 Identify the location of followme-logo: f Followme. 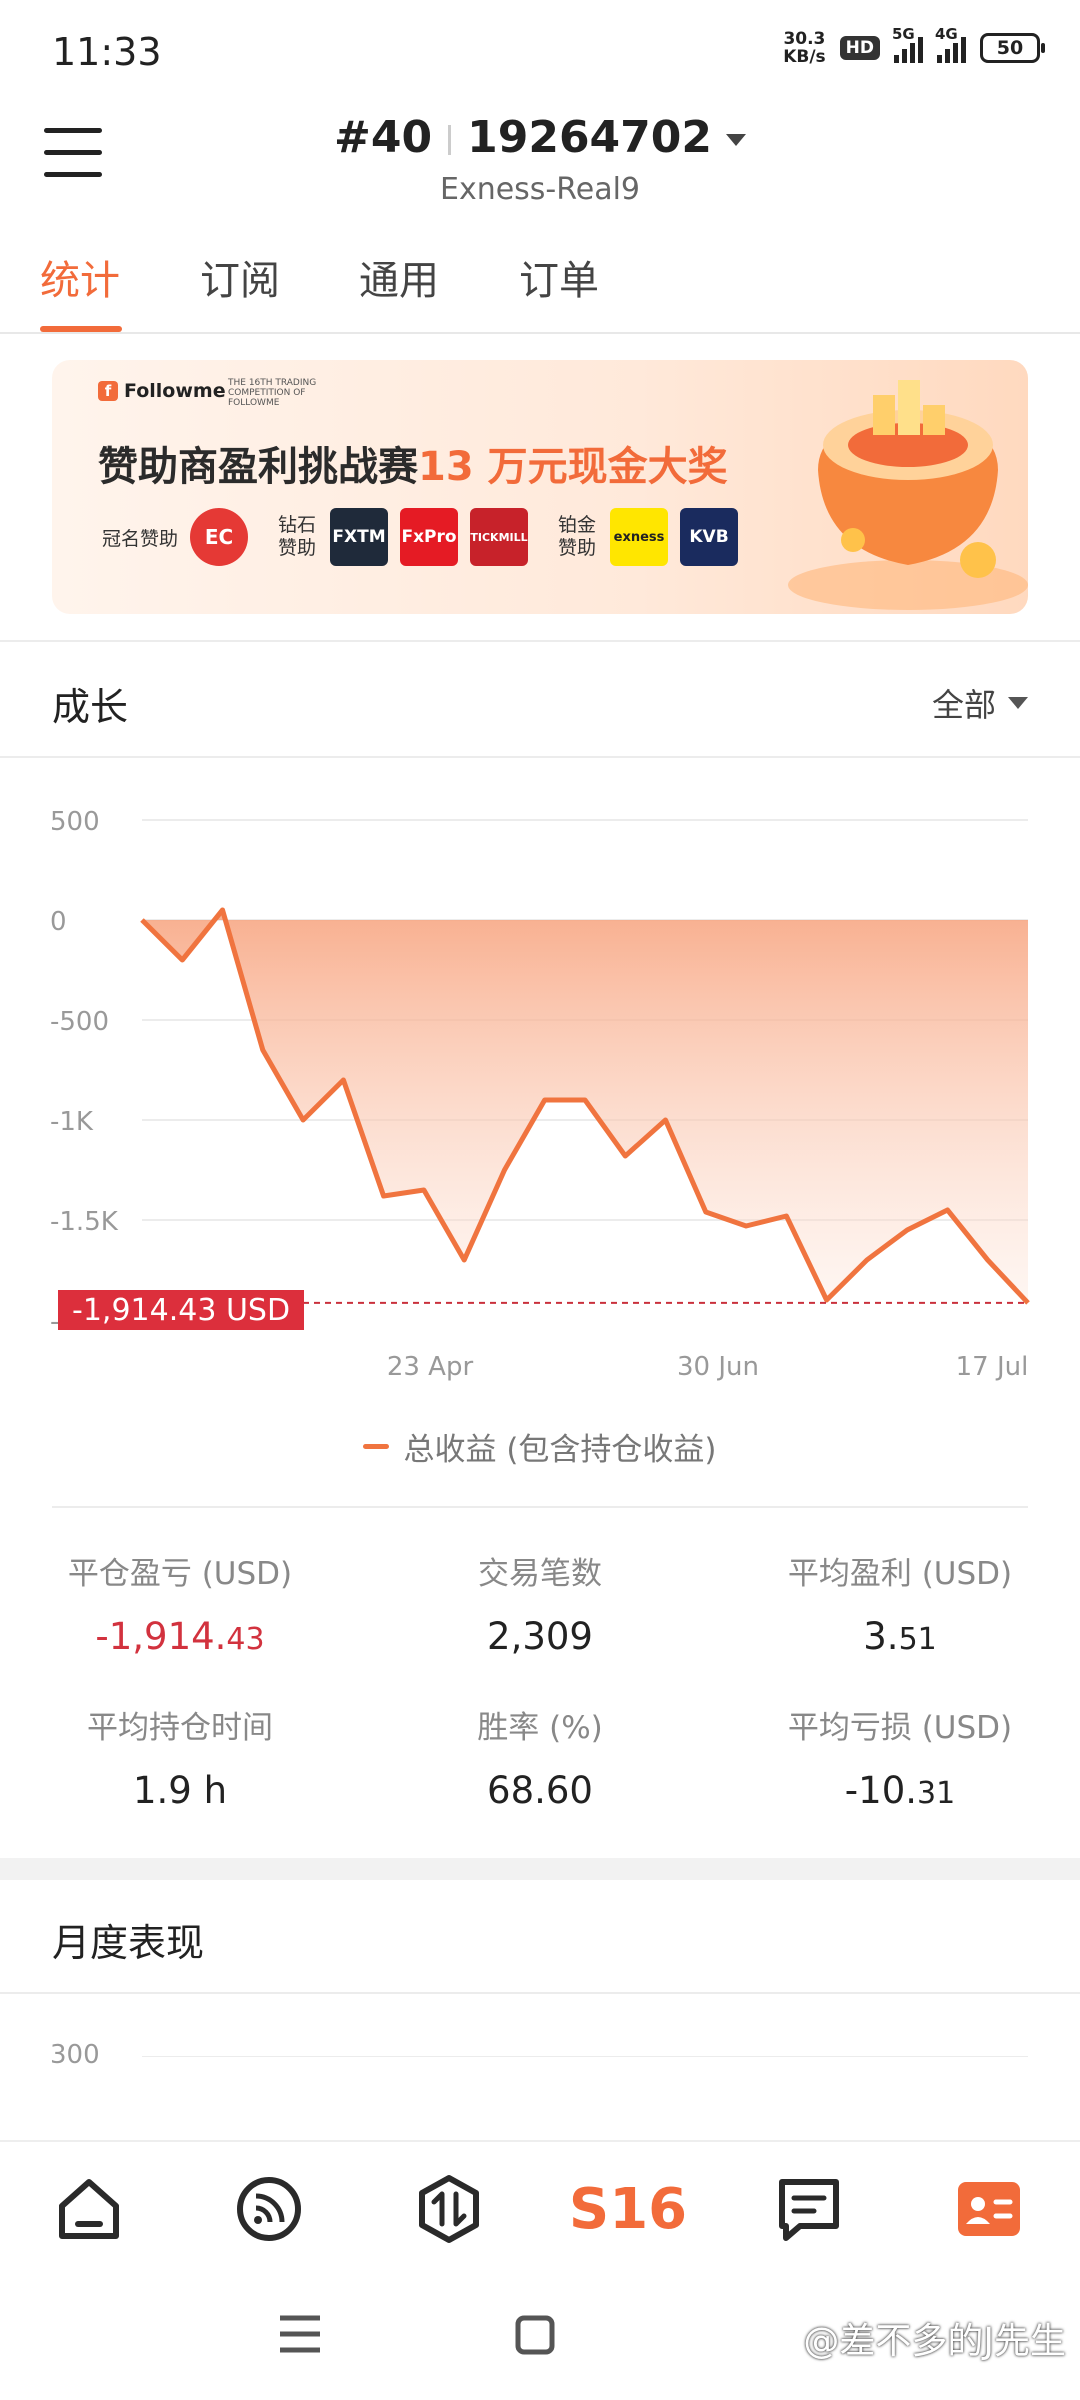
(162, 391).